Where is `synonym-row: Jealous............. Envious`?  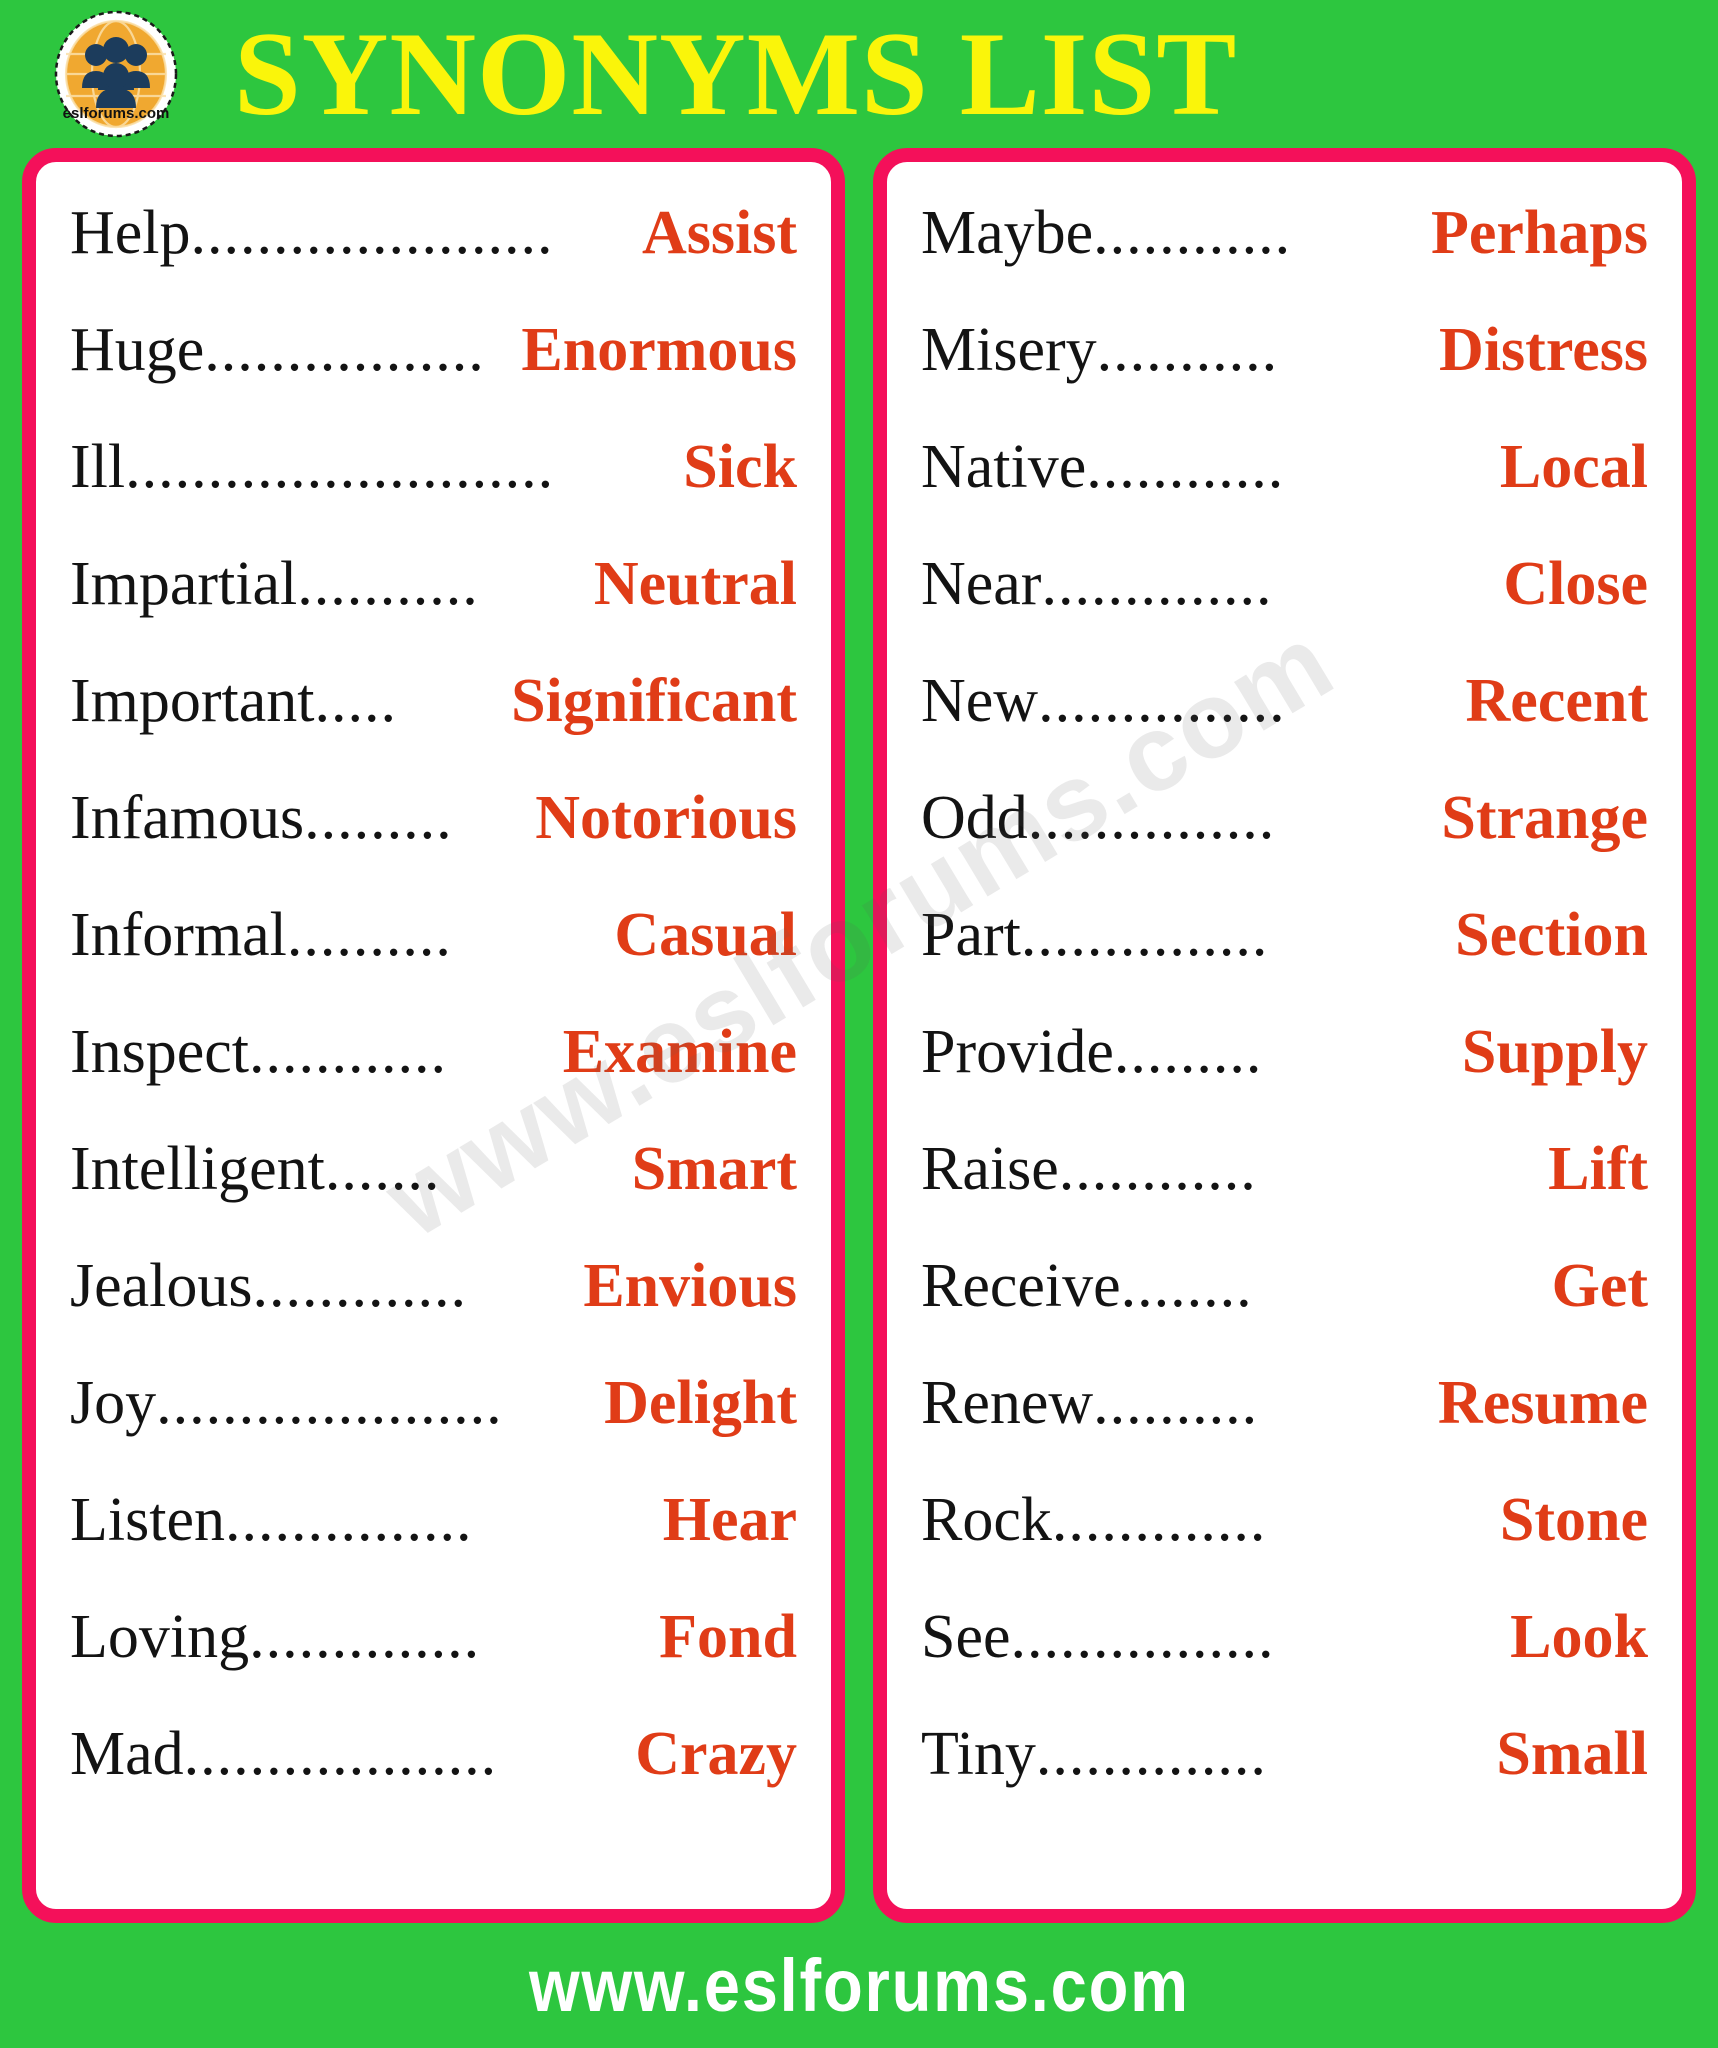 synonym-row: Jealous............. Envious is located at coordinates (433, 1313).